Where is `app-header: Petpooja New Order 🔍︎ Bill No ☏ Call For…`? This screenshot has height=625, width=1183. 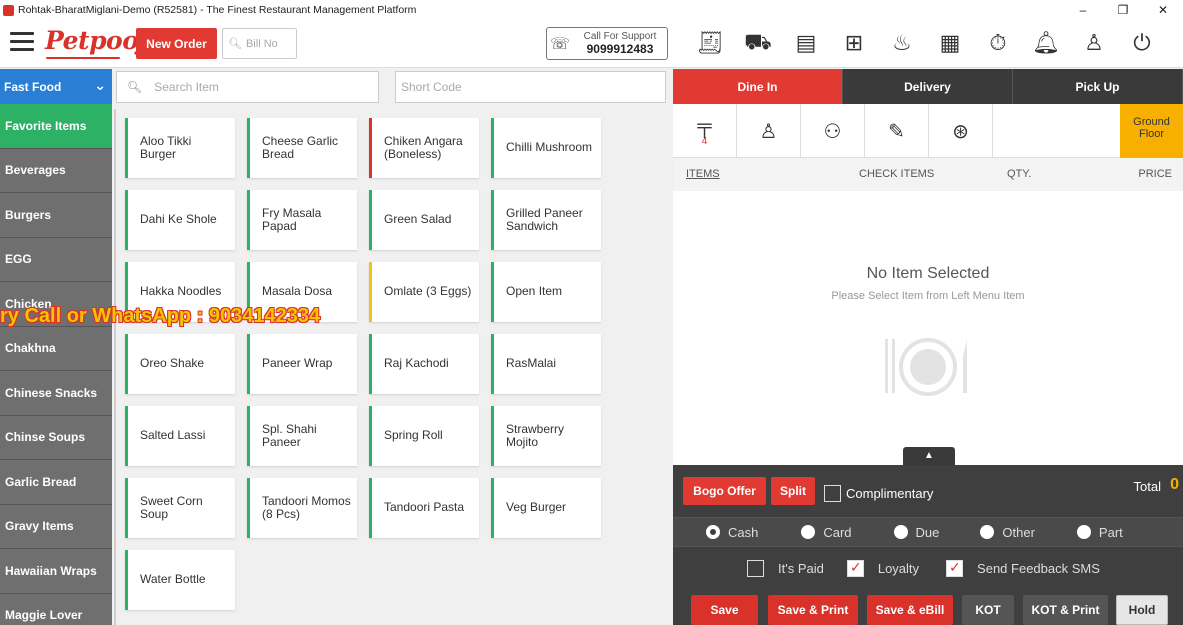 app-header: Petpooja New Order 🔍︎ Bill No ☏ Call For… is located at coordinates (591, 44).